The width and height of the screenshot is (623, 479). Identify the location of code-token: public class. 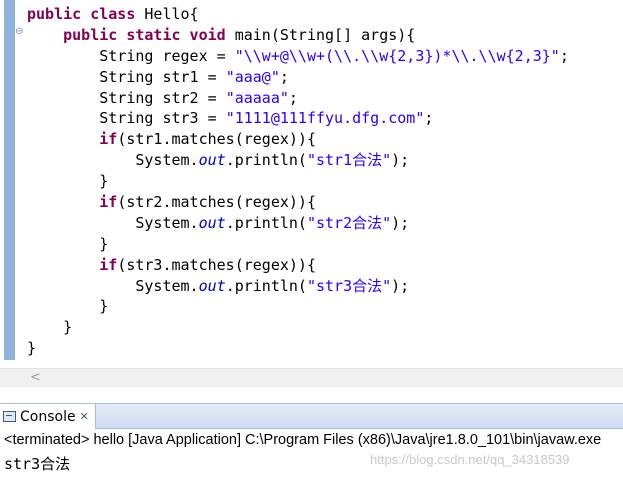
(86, 14).